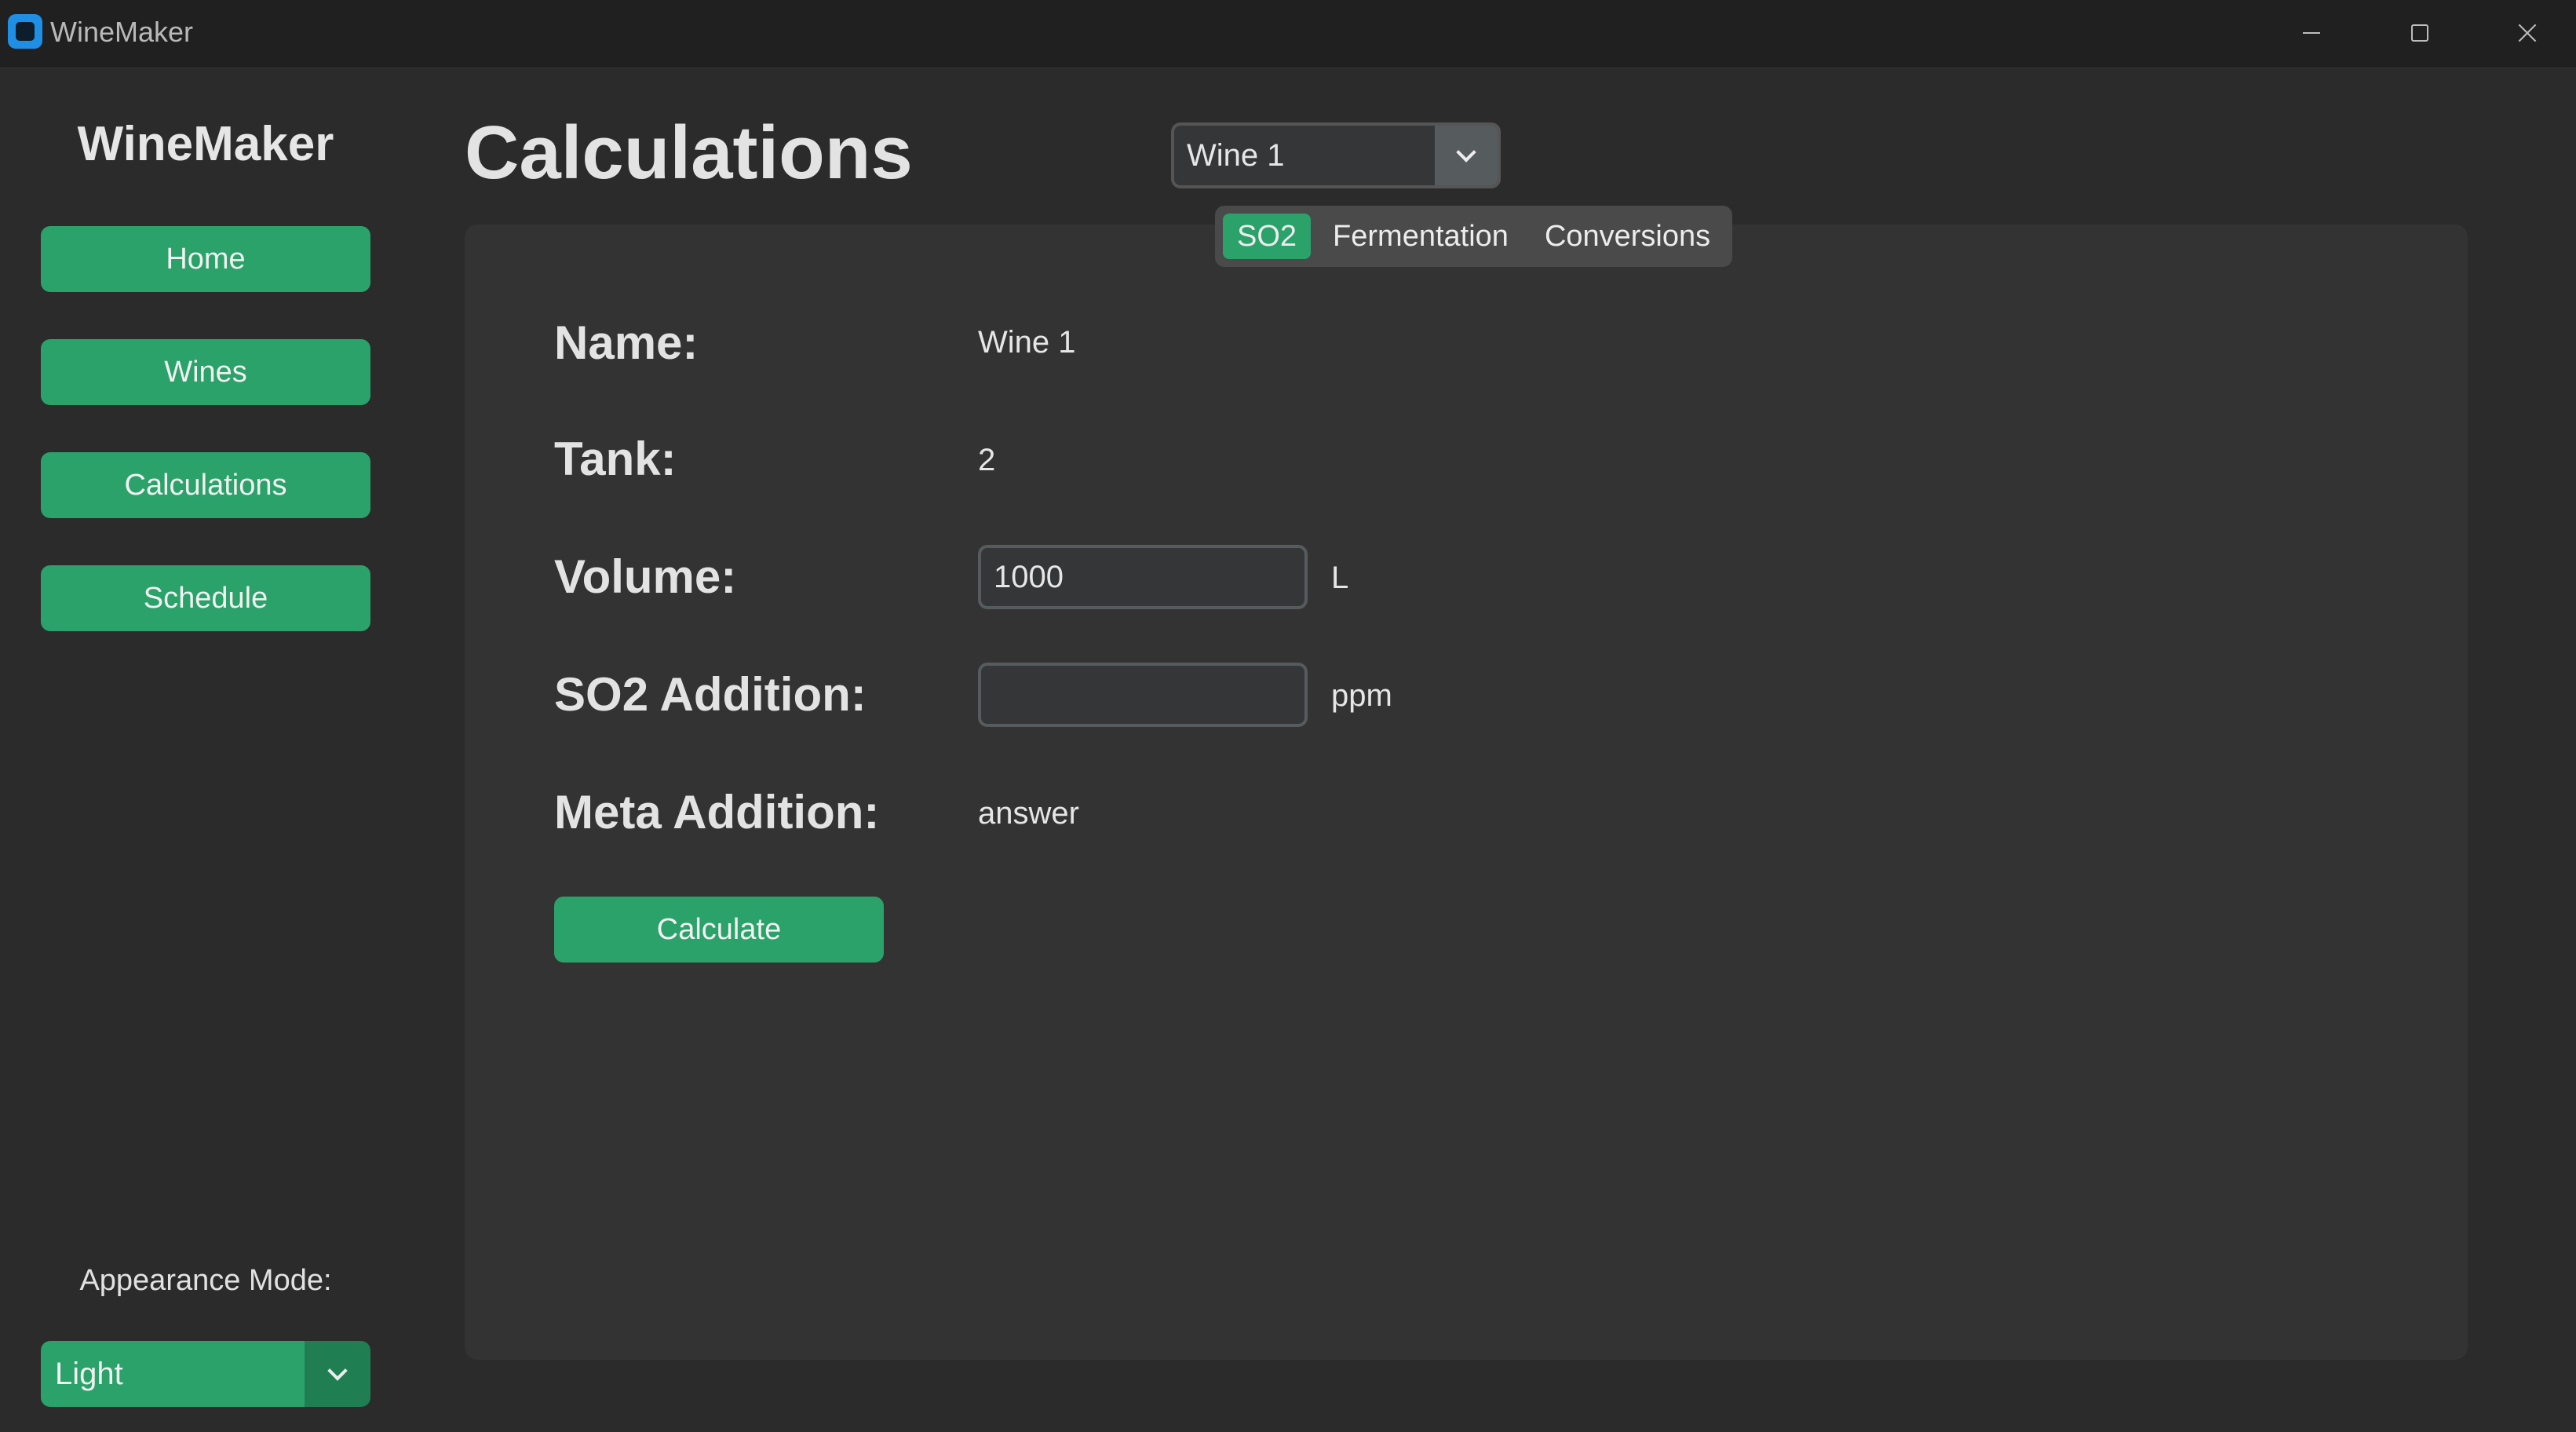  What do you see at coordinates (1627, 236) in the screenshot?
I see `tab-conversions: Conversions` at bounding box center [1627, 236].